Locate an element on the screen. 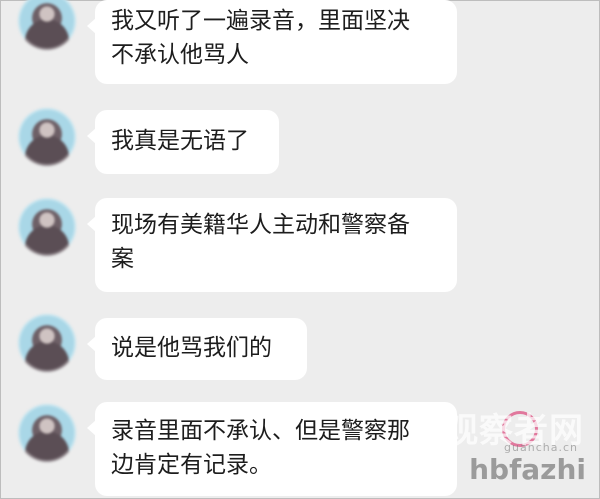 This screenshot has width=600, height=499. message-text: 案 is located at coordinates (122, 259).